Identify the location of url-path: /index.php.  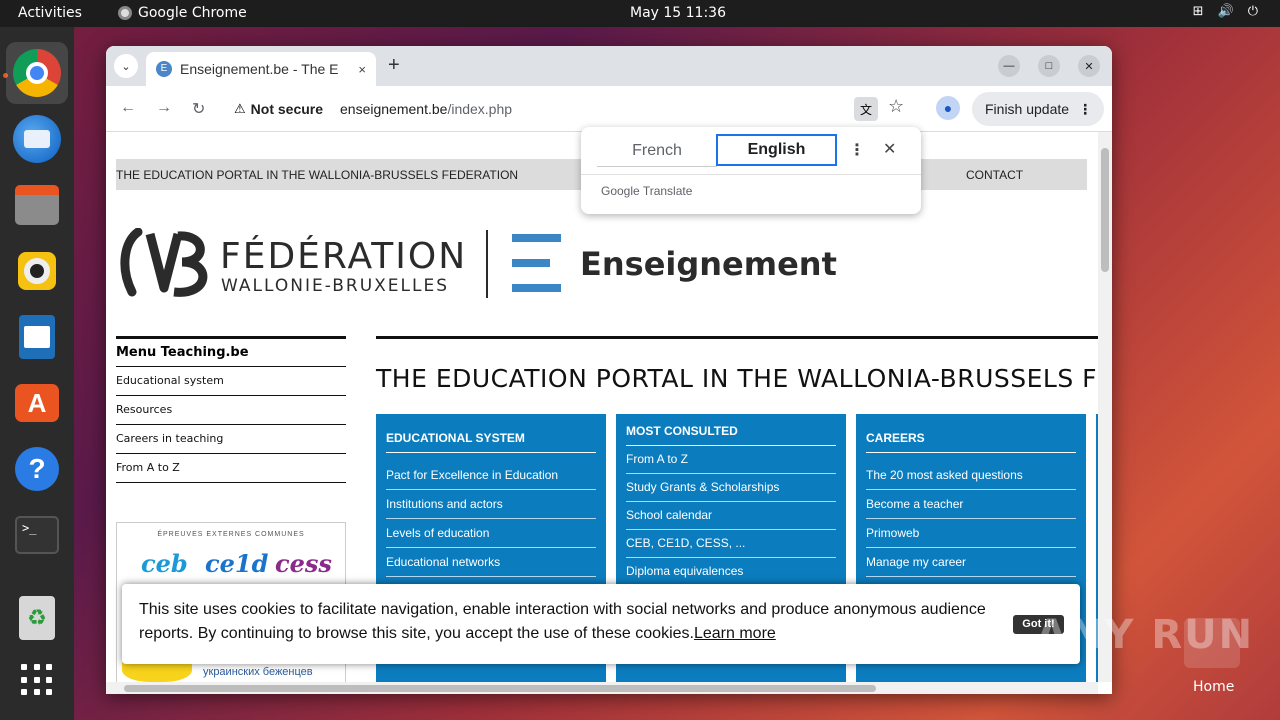
(480, 109).